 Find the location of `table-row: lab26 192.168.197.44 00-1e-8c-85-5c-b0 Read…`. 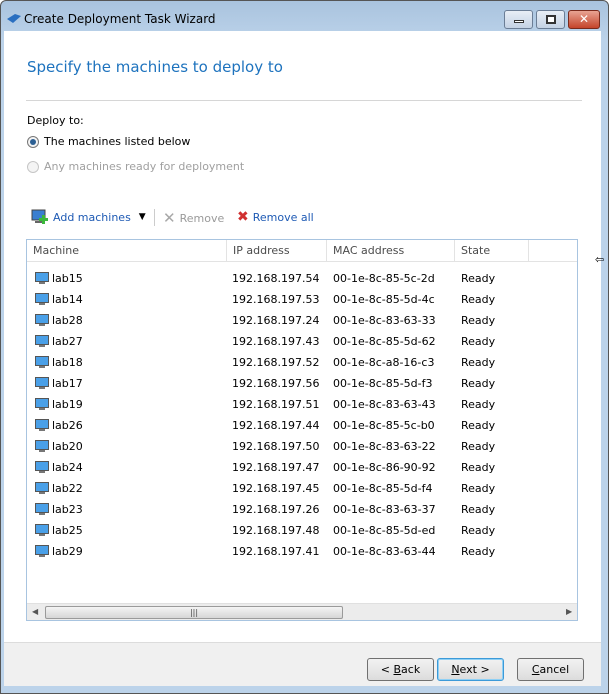

table-row: lab26 192.168.197.44 00-1e-8c-85-5c-b0 Read… is located at coordinates (302, 425).